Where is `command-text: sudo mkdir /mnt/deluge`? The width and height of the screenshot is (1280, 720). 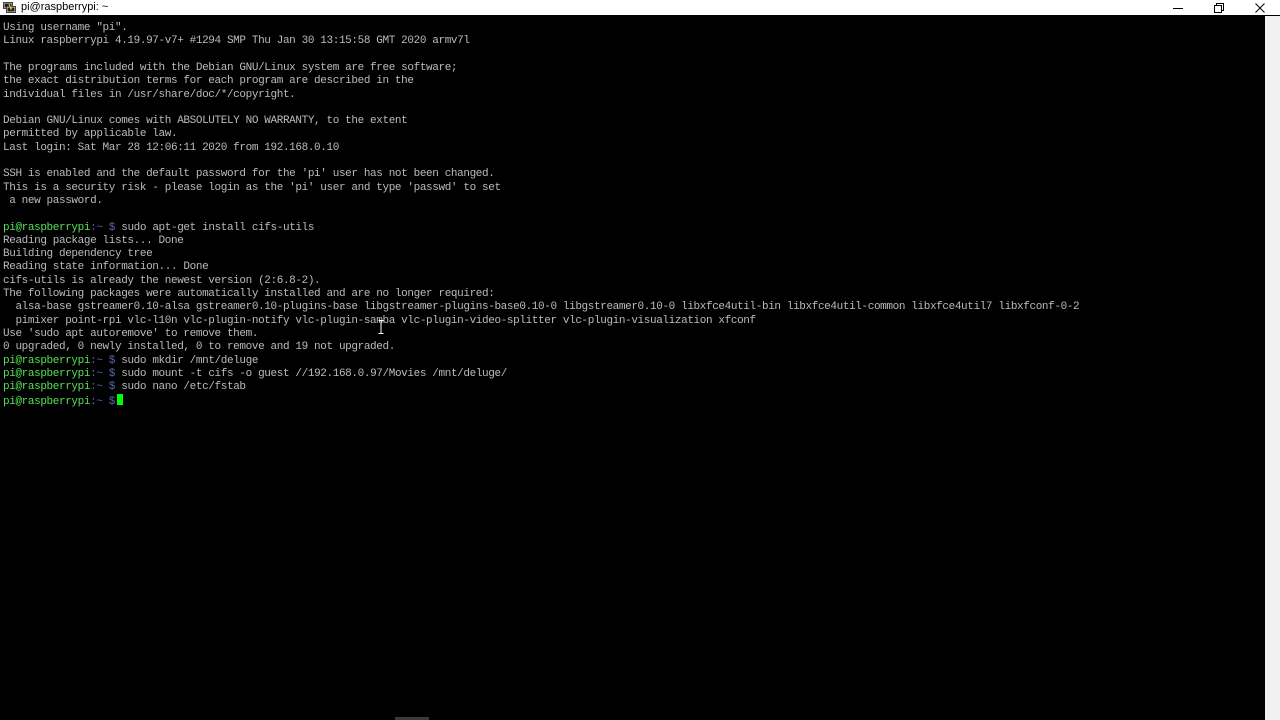 command-text: sudo mkdir /mnt/deluge is located at coordinates (187, 360).